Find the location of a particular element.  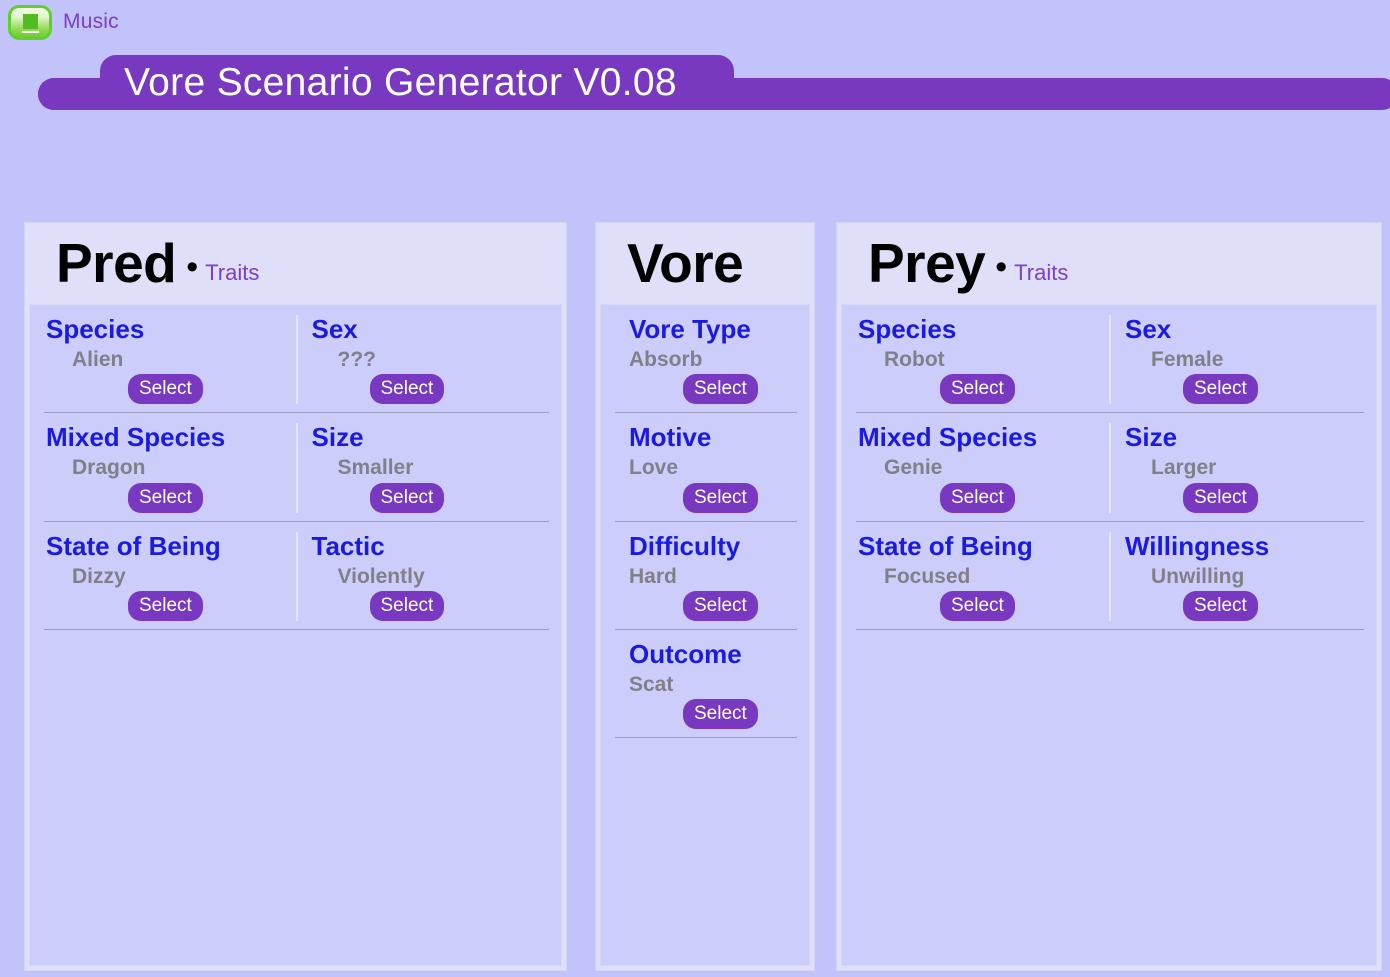

music-toggle-button is located at coordinates (30, 22).